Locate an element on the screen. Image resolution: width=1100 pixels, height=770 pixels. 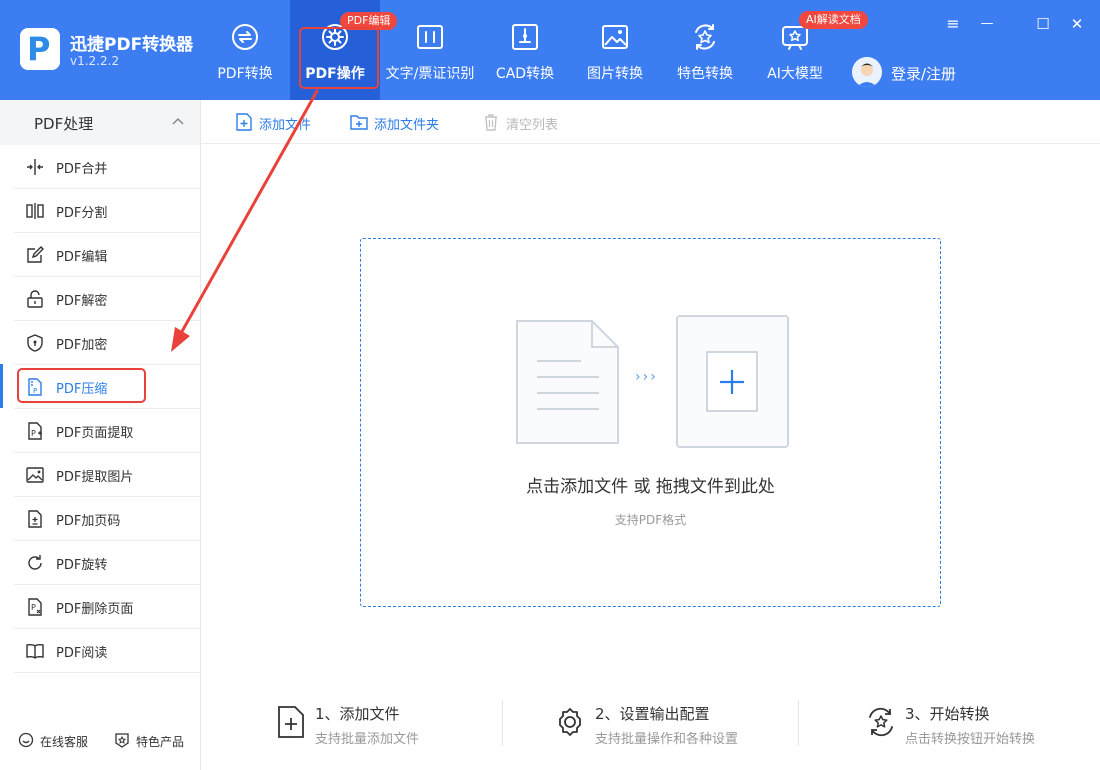
app-title: 迅捷PDF转换器 is located at coordinates (132, 45).